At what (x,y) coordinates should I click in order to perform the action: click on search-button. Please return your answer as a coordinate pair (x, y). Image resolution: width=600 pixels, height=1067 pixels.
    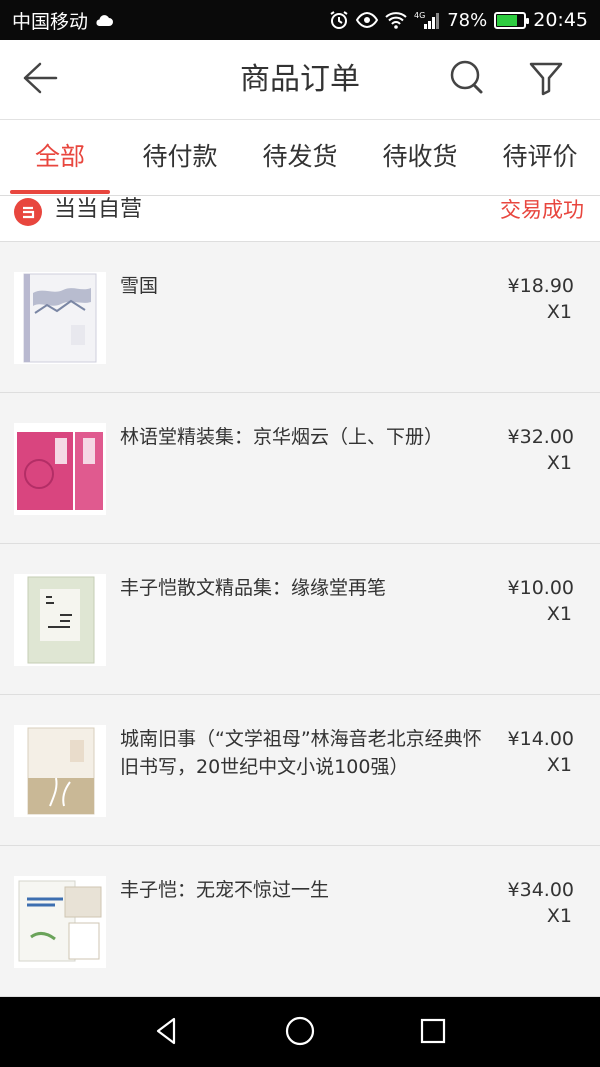
    Looking at the image, I should click on (468, 80).